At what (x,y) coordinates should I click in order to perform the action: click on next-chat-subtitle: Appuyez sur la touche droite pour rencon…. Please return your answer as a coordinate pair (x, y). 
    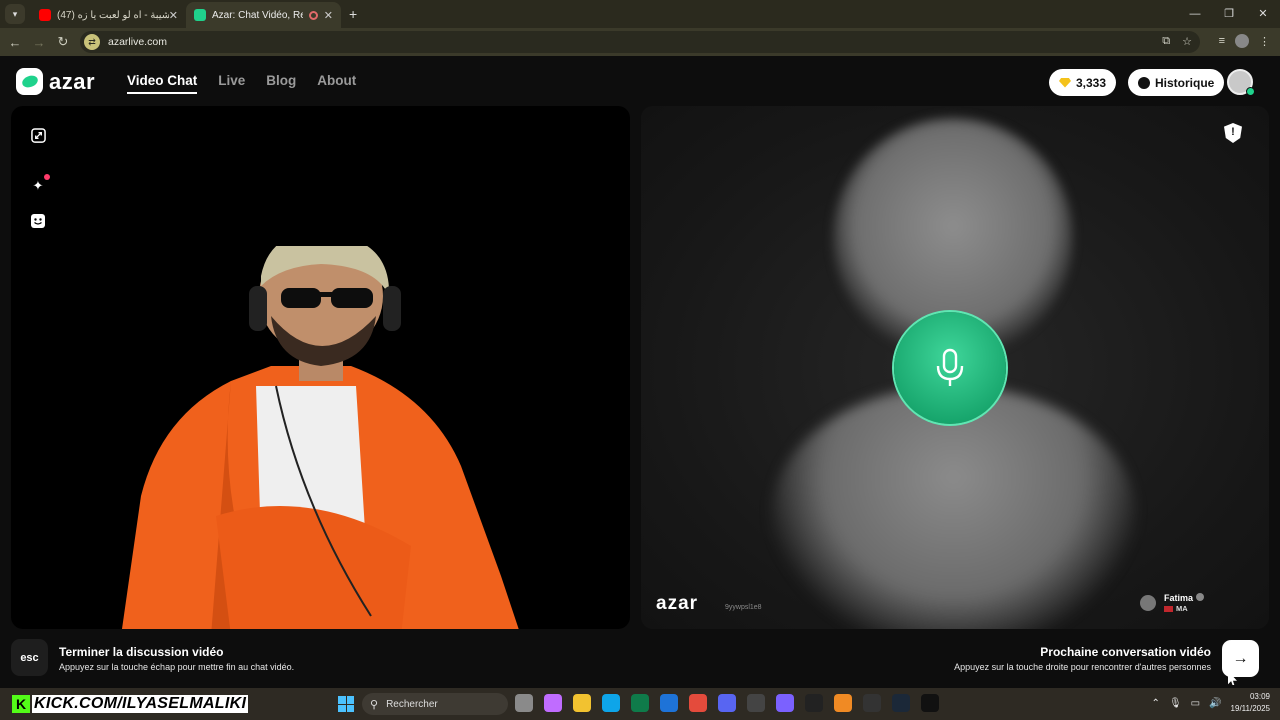
    Looking at the image, I should click on (1082, 667).